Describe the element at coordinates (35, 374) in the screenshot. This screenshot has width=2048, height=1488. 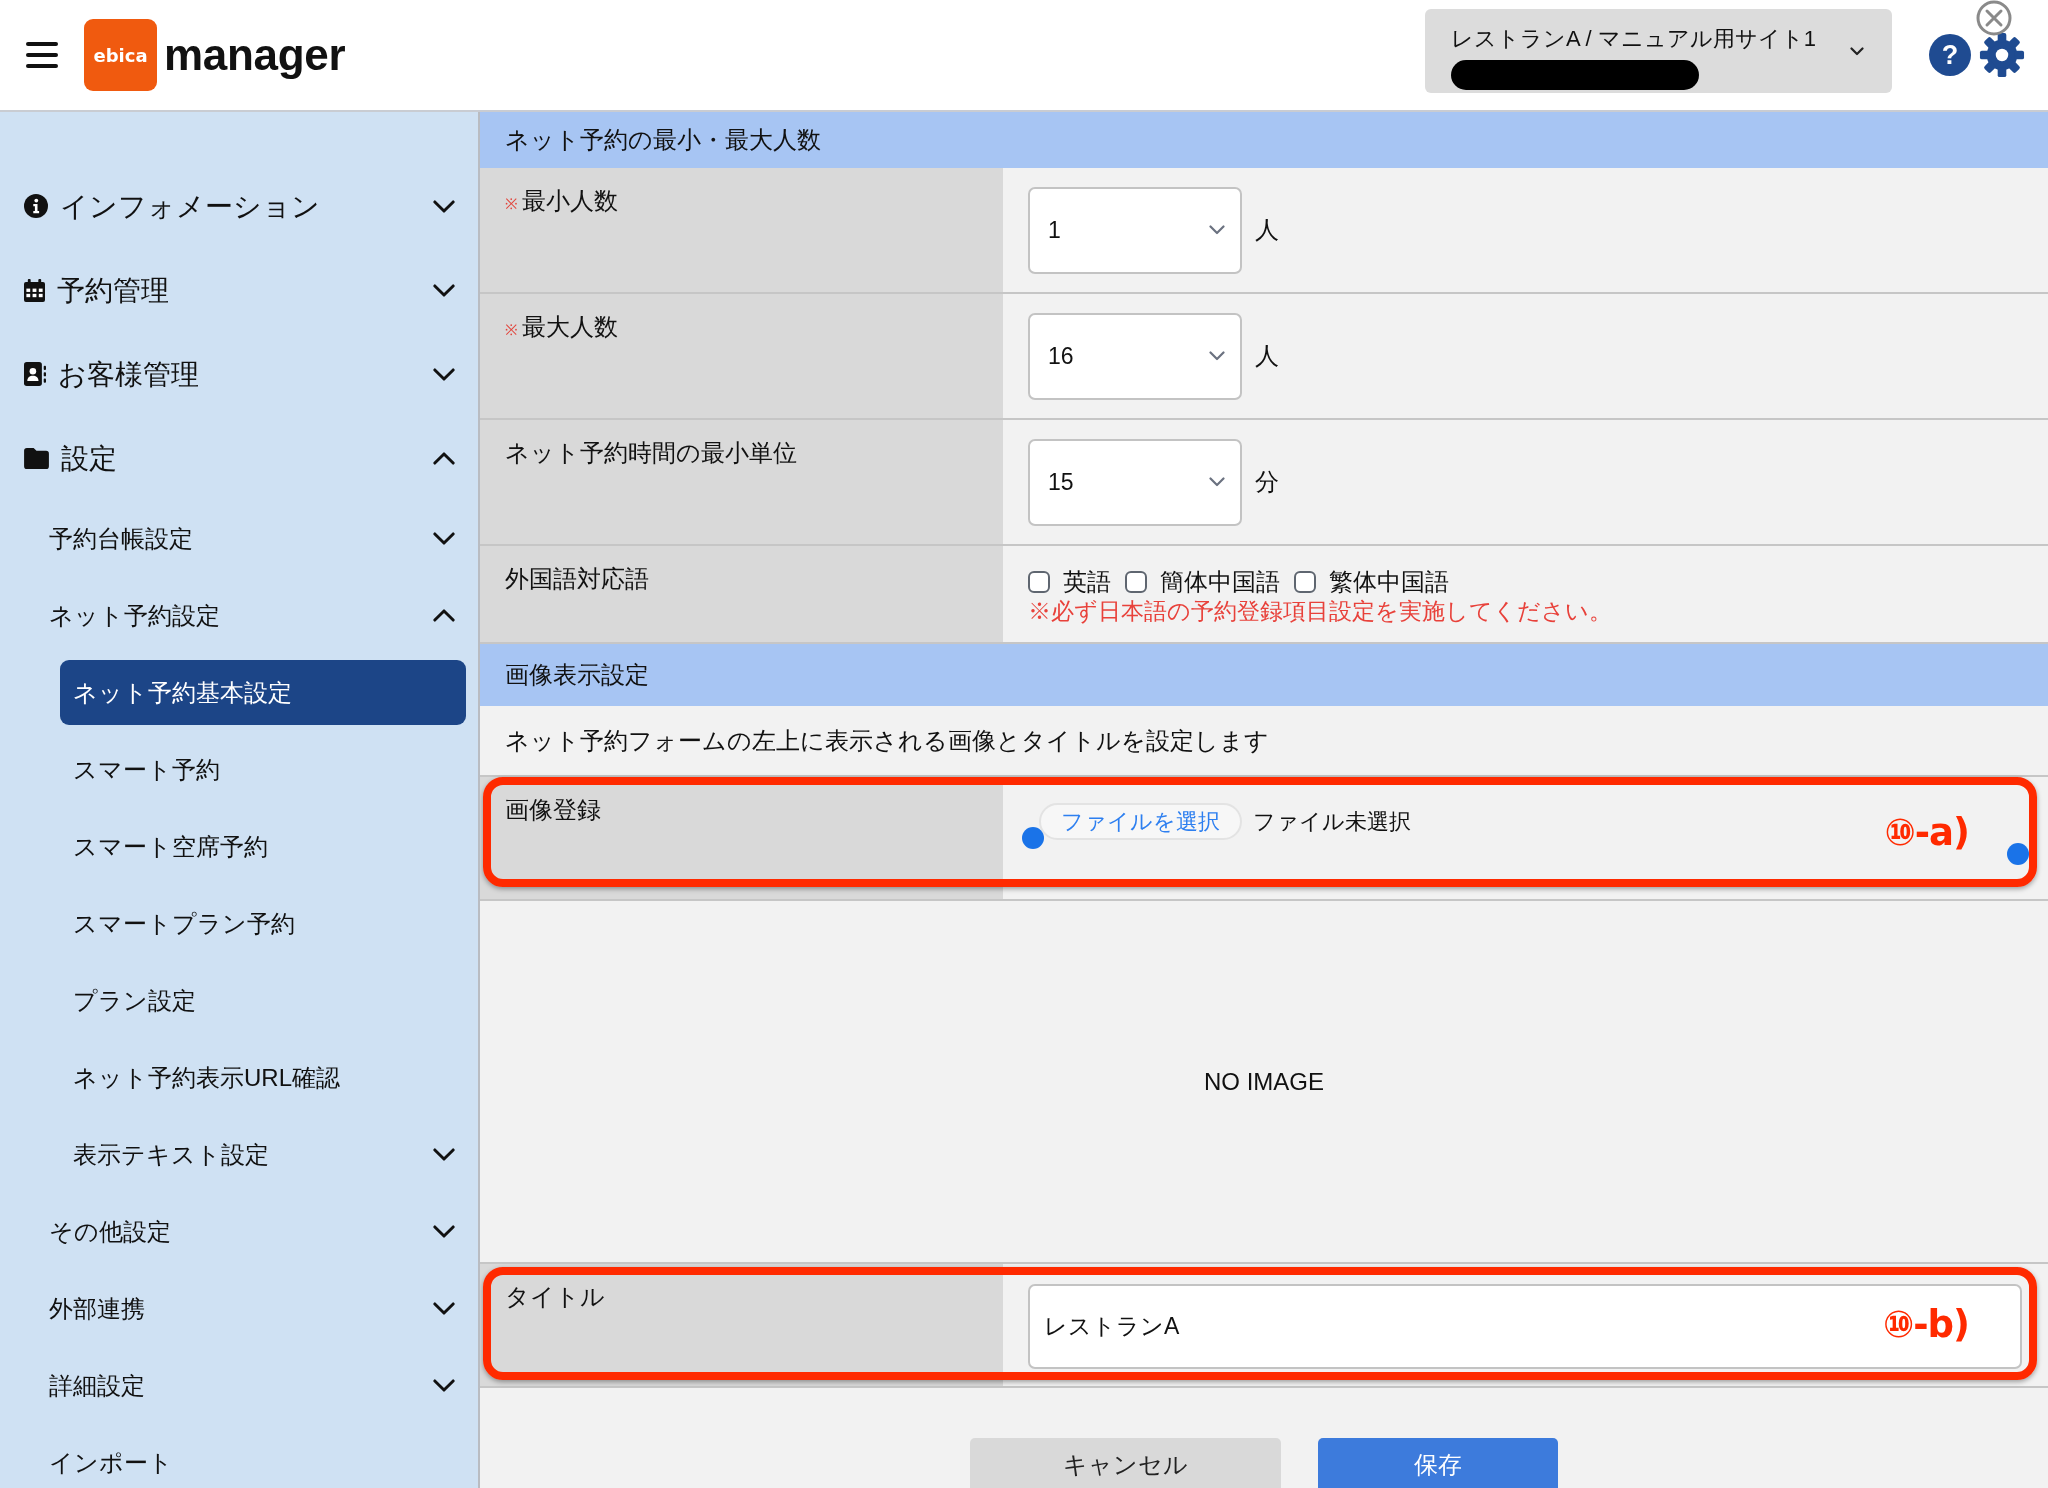
I see `contact-card-icon` at that location.